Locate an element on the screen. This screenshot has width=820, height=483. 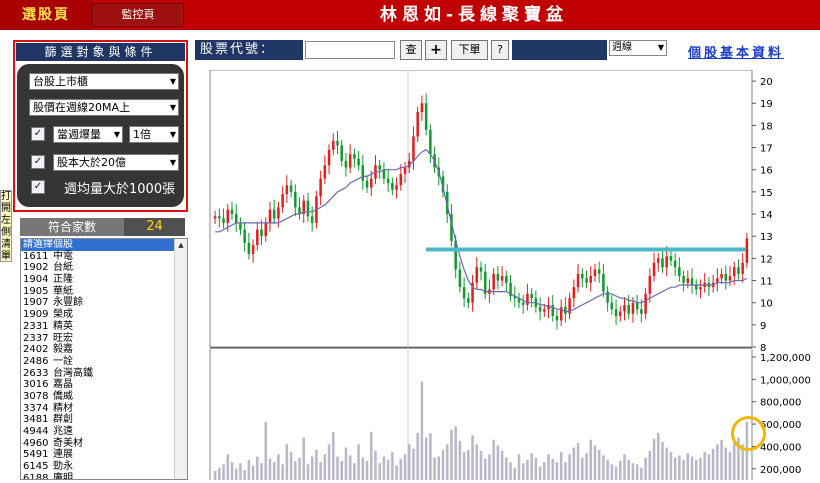
stock-profile-link: 個股基本資料 is located at coordinates (736, 51).